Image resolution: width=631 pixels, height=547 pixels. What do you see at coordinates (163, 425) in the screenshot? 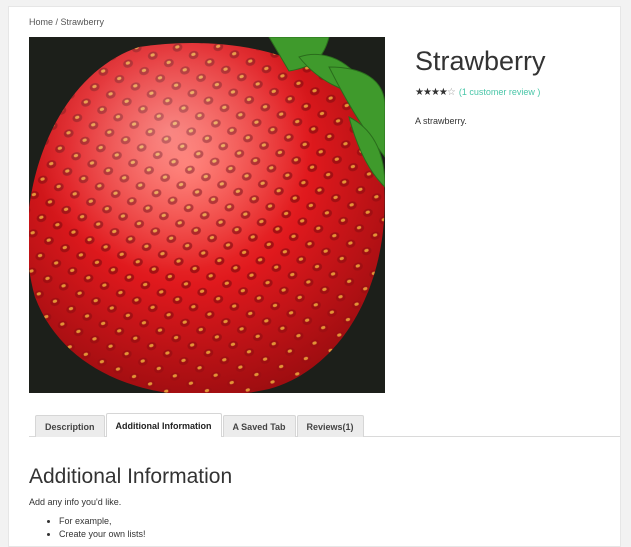
I see `tab-additional-information: Additional Information` at bounding box center [163, 425].